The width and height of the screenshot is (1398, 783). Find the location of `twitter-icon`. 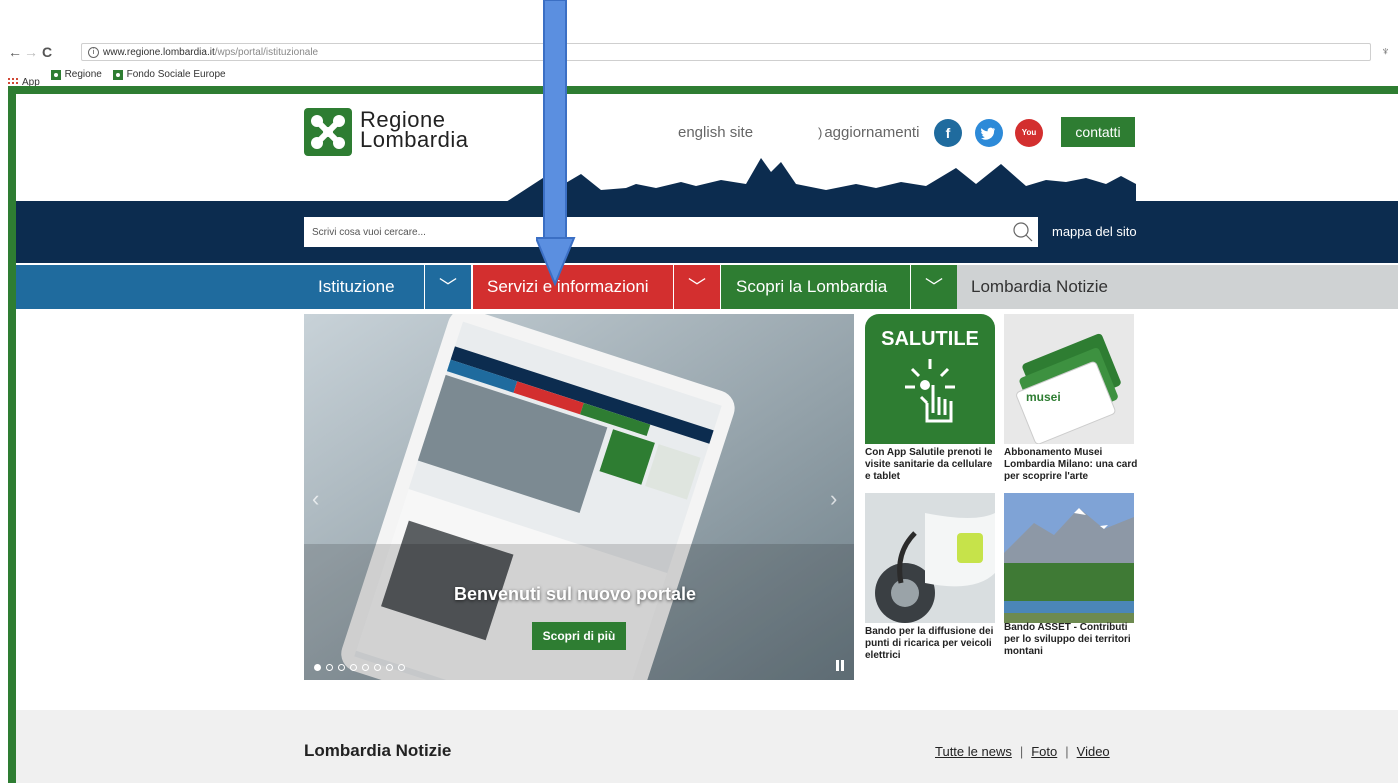

twitter-icon is located at coordinates (989, 133).